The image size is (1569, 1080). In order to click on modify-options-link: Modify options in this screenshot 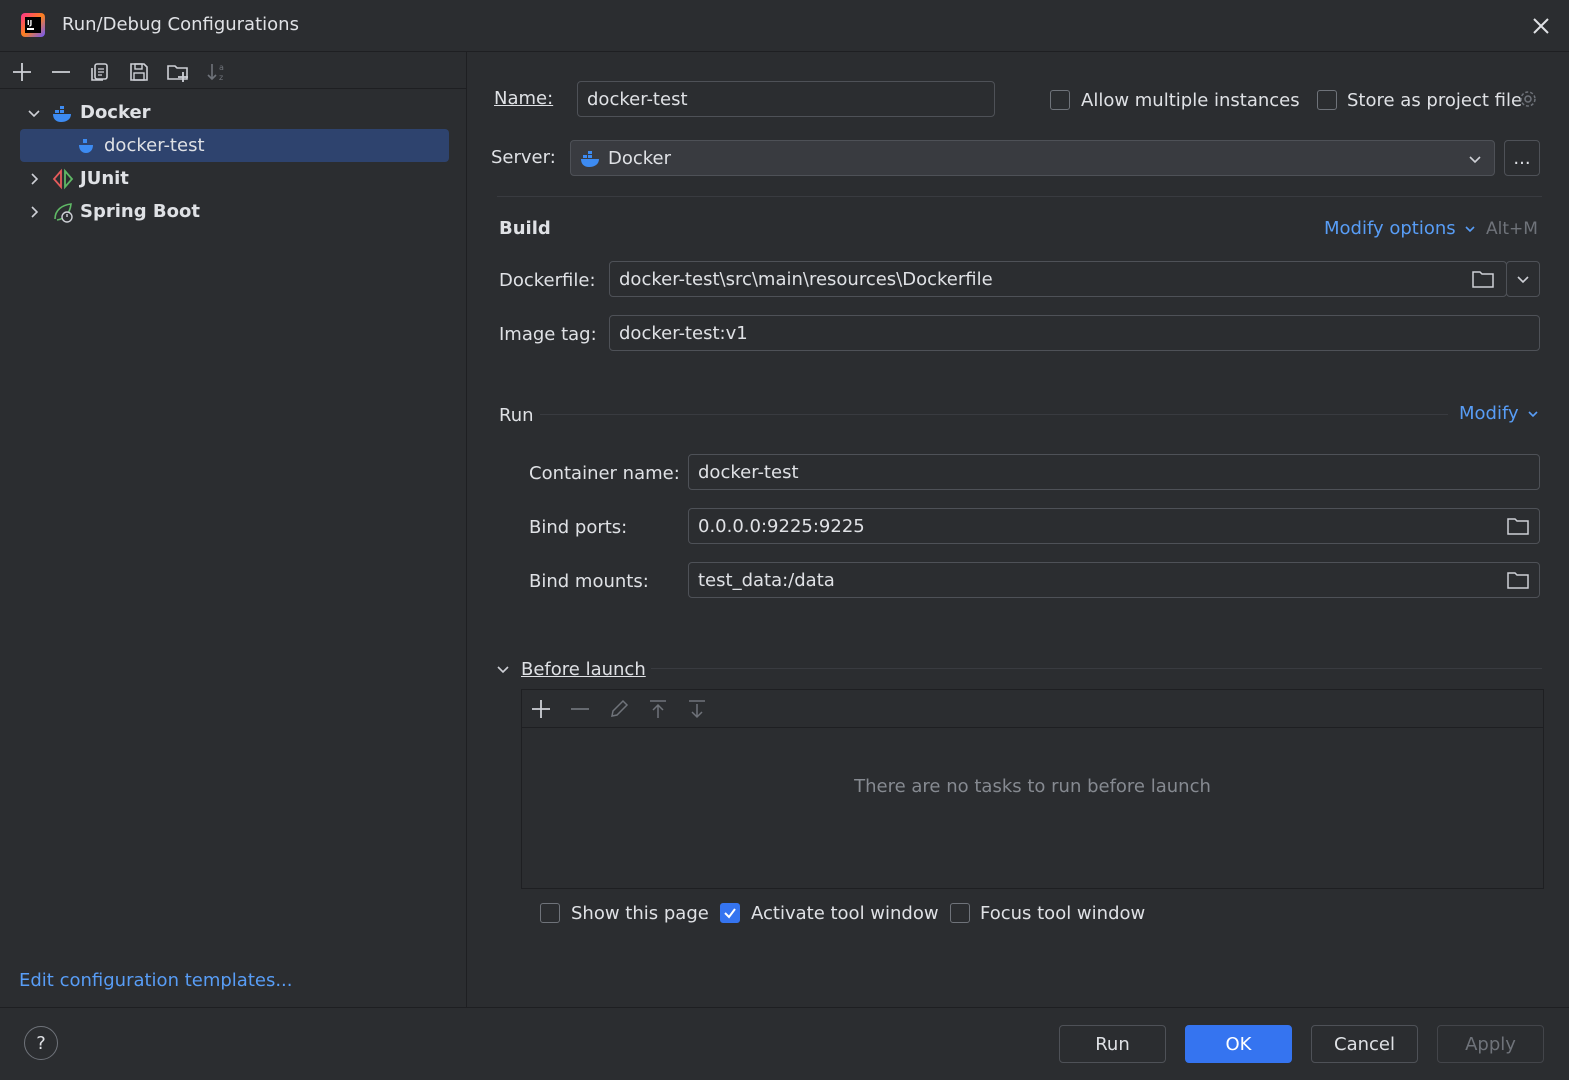, I will do `click(1401, 228)`.